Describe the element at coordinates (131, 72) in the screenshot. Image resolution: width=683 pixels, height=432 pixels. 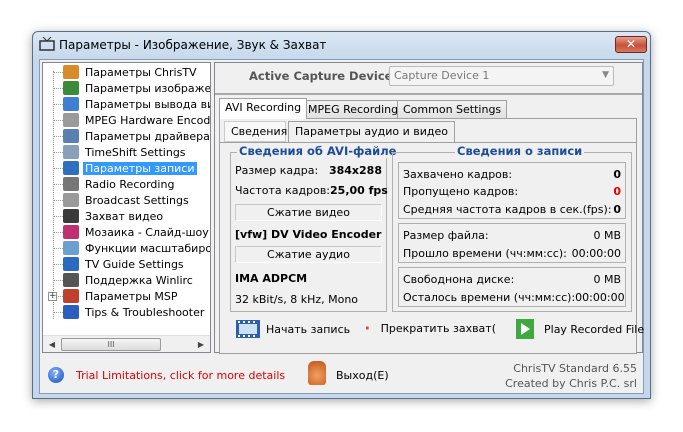
I see `tree-item: Параметры ChrisTV` at that location.